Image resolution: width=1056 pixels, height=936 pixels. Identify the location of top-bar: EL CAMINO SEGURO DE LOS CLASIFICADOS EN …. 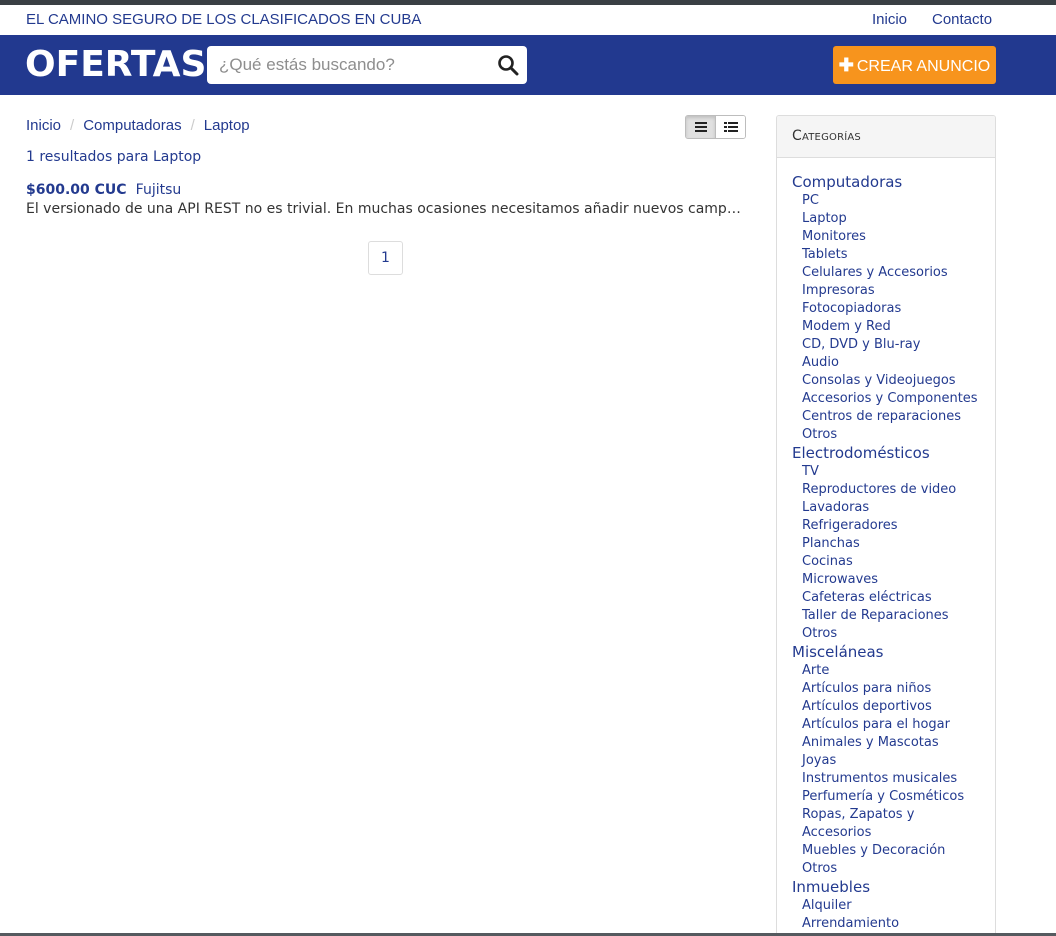
(528, 20).